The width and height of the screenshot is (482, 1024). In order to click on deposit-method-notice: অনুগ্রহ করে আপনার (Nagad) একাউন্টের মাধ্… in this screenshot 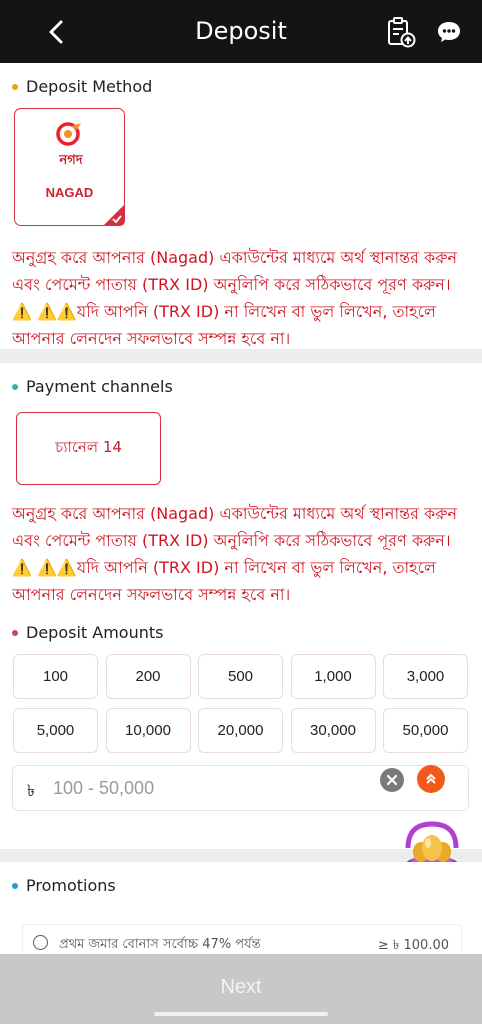, I will do `click(235, 298)`.